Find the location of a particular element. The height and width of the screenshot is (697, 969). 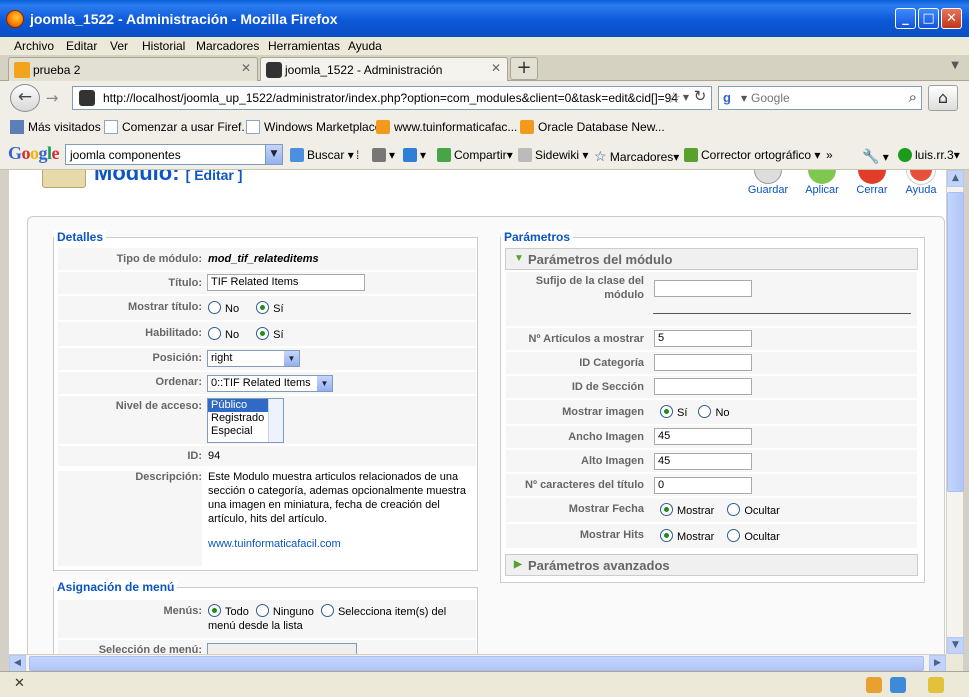

mostrar-imagen-no-radio is located at coordinates (705, 411).